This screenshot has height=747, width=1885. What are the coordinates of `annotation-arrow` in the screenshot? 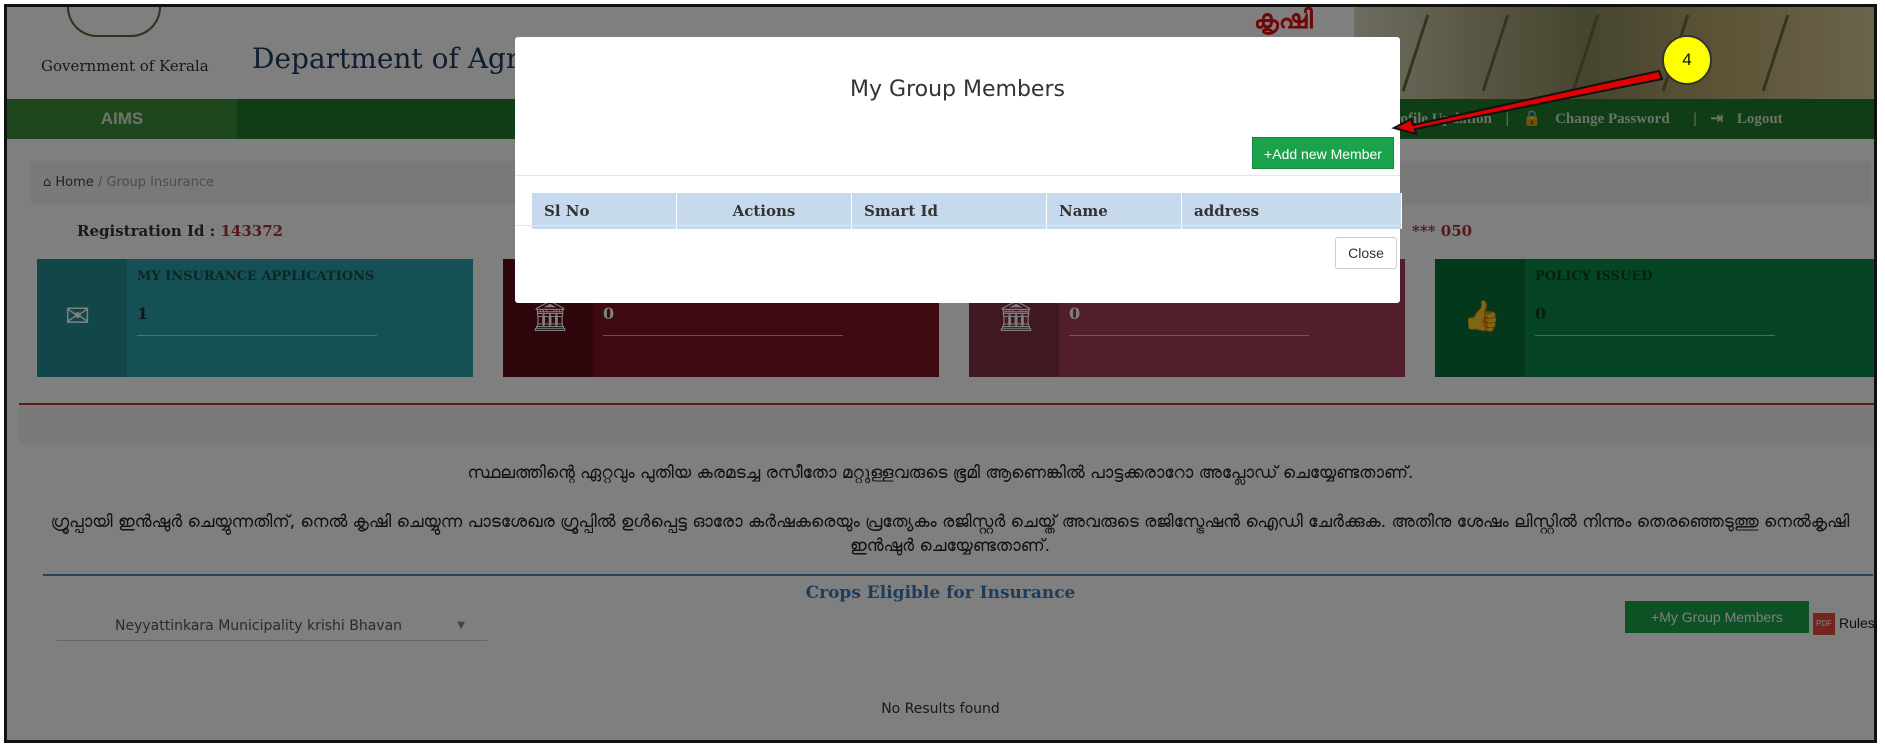 It's located at (1527, 102).